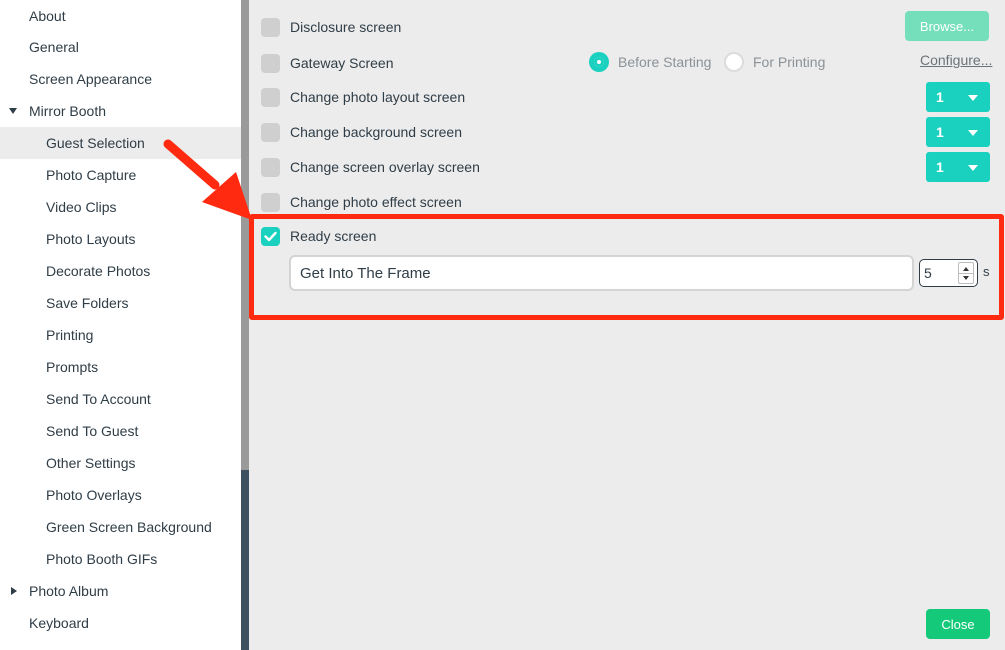 This screenshot has height=650, width=1005. I want to click on sidebar-item-photo-booth-gifs: Photo Booth GIFs, so click(120, 559).